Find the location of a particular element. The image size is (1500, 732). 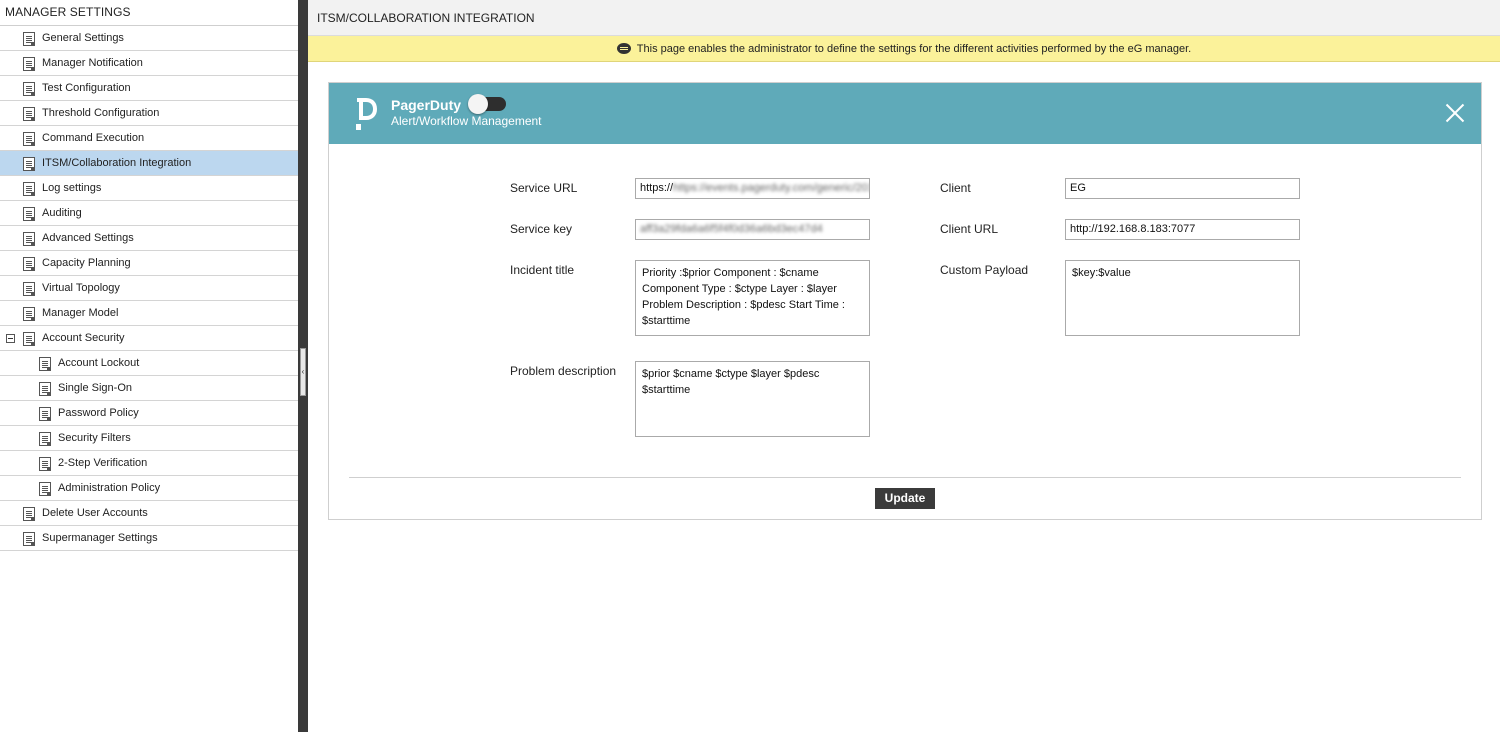

pagerduty-logo-icon is located at coordinates (366, 114).